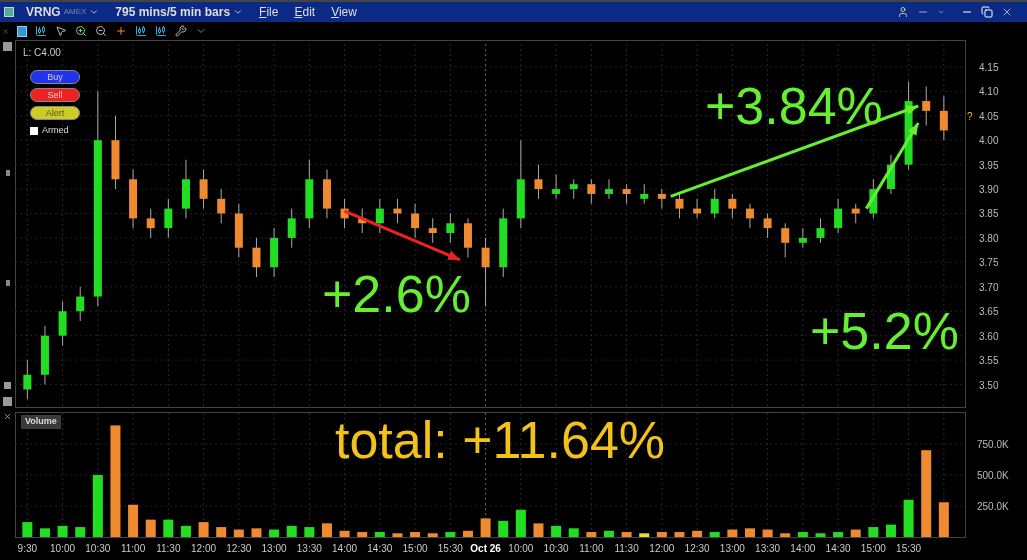 The width and height of the screenshot is (1027, 560). I want to click on annotation-text: +3.84%, so click(794, 106).